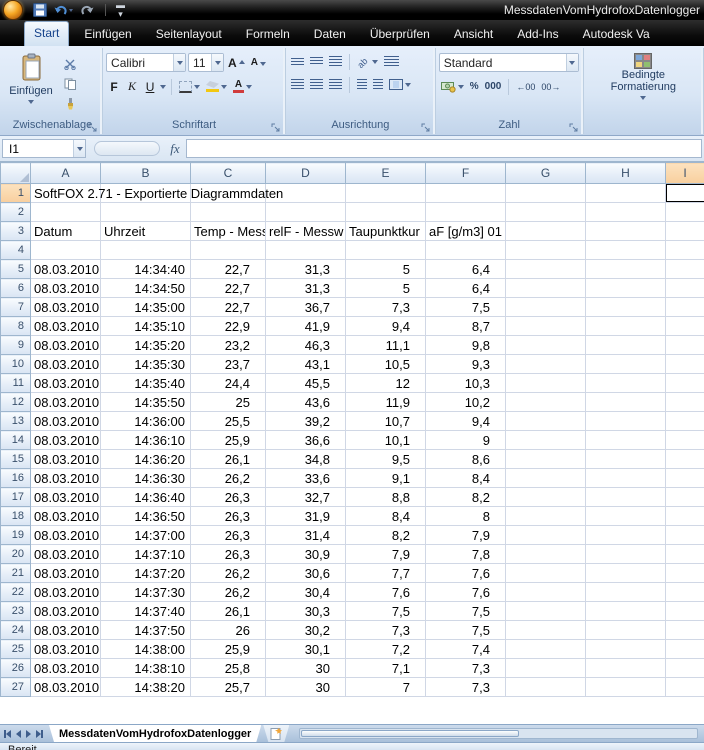  I want to click on column-header-A: A, so click(65, 173).